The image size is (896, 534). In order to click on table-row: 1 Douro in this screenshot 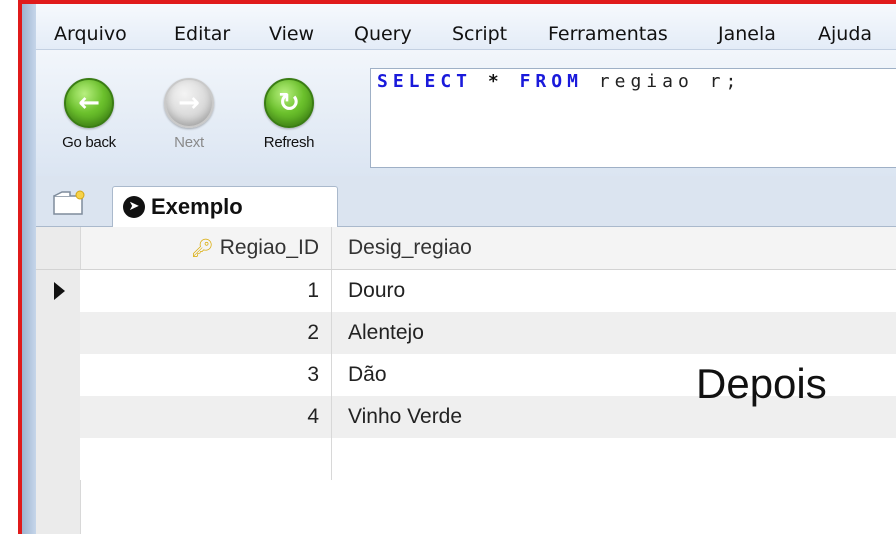, I will do `click(466, 291)`.